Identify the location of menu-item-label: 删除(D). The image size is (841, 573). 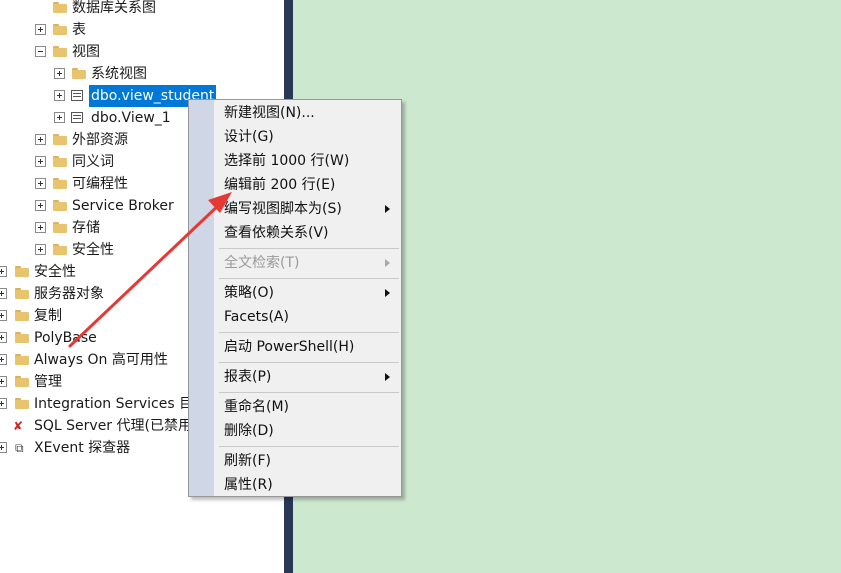
(249, 431).